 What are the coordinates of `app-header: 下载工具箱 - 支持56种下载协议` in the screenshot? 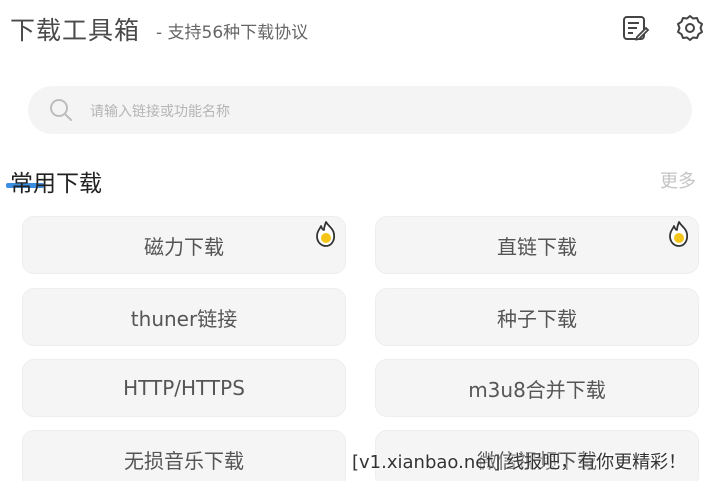 It's located at (360, 31).